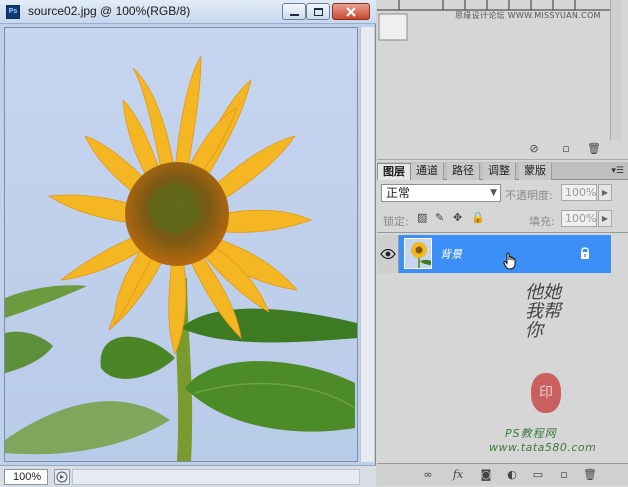 The height and width of the screenshot is (487, 628). What do you see at coordinates (428, 475) in the screenshot?
I see `link-layers-icon: ∞` at bounding box center [428, 475].